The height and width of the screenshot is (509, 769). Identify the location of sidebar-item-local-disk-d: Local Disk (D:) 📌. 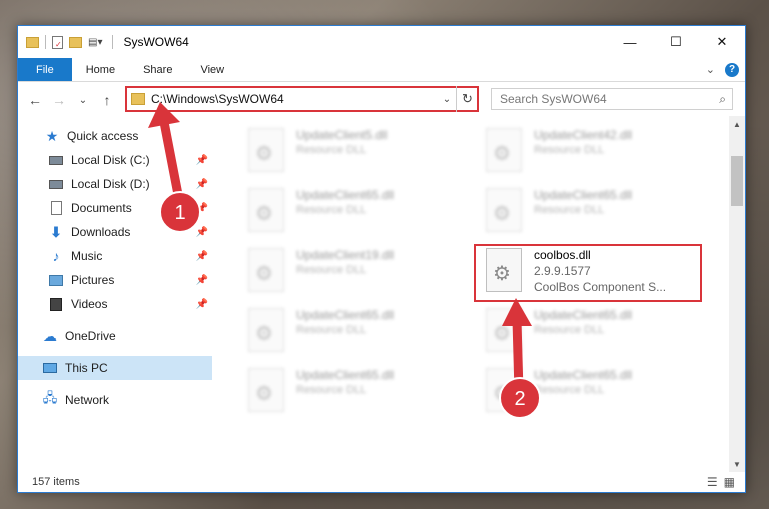
(115, 184).